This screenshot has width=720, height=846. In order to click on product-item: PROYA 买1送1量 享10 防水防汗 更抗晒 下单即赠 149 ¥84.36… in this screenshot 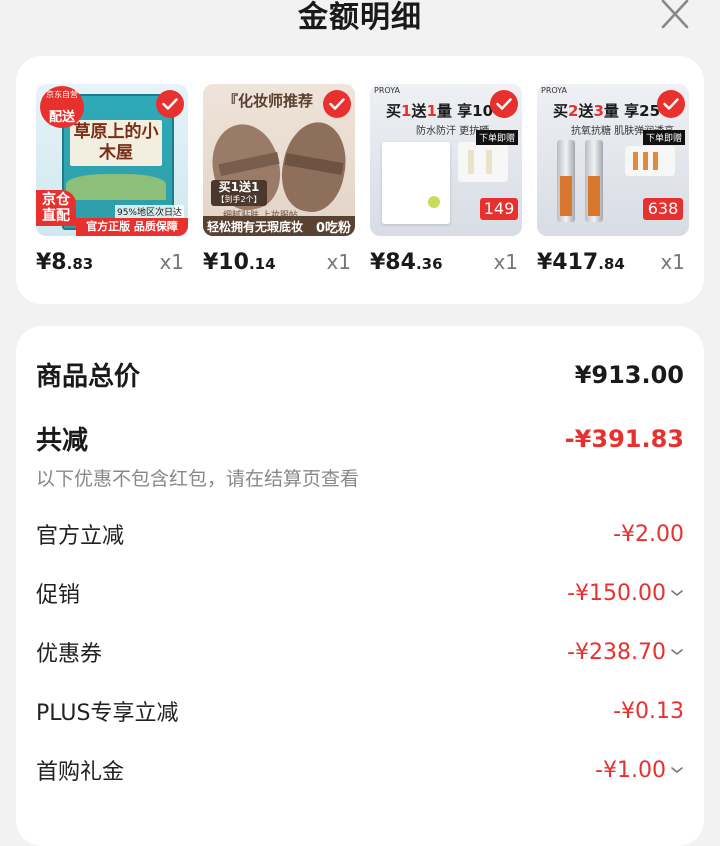, I will do `click(446, 179)`.